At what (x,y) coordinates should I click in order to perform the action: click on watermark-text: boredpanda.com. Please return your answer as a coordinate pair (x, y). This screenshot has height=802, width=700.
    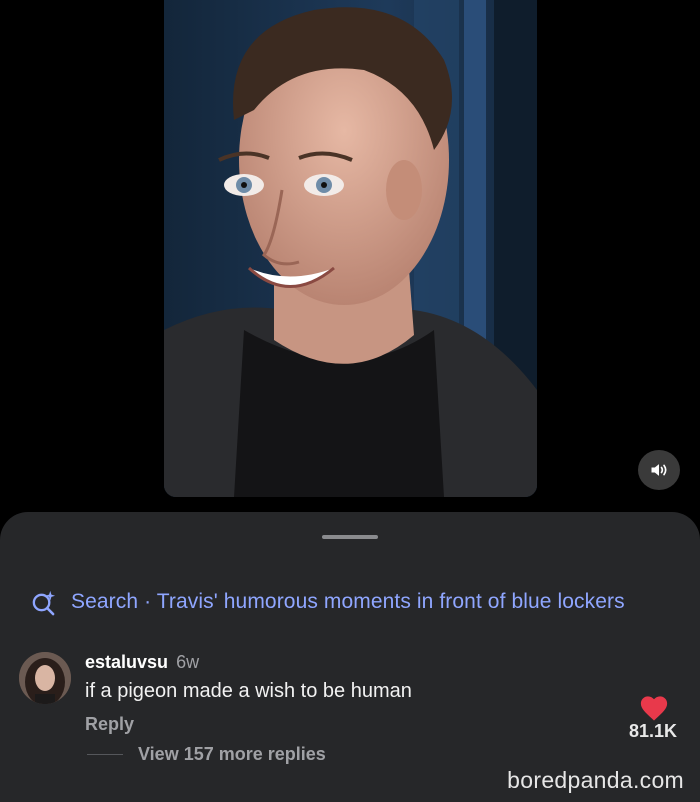
    Looking at the image, I should click on (595, 780).